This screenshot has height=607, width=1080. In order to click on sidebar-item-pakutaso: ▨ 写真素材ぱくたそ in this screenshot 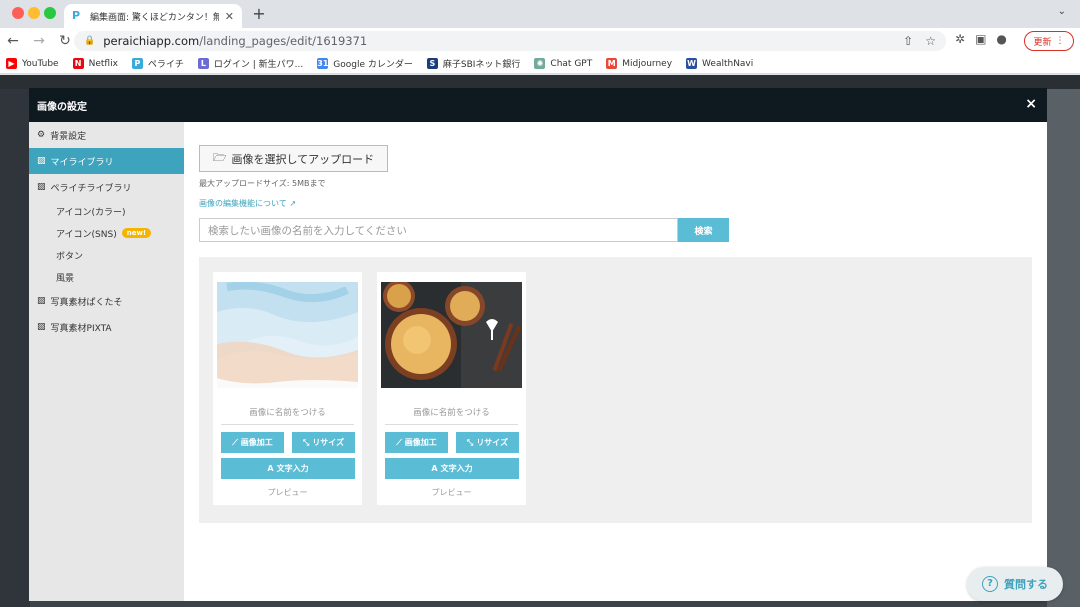, I will do `click(106, 301)`.